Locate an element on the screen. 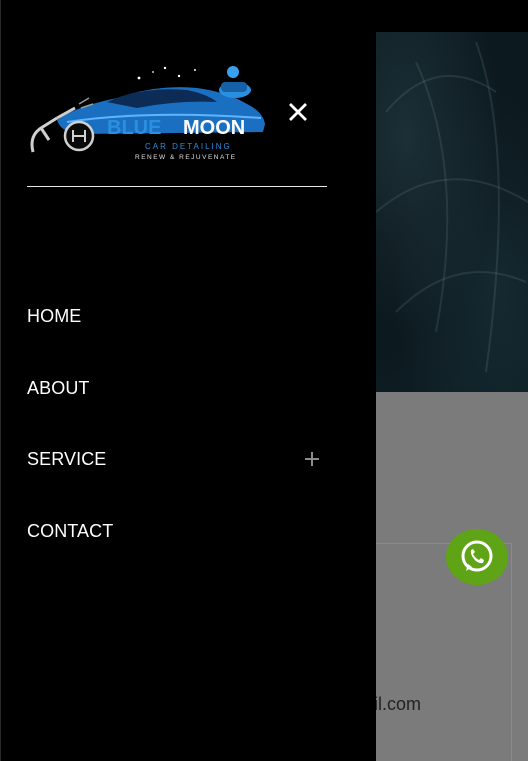 This screenshot has width=528, height=761. menu-item-label: CONTACT is located at coordinates (70, 530).